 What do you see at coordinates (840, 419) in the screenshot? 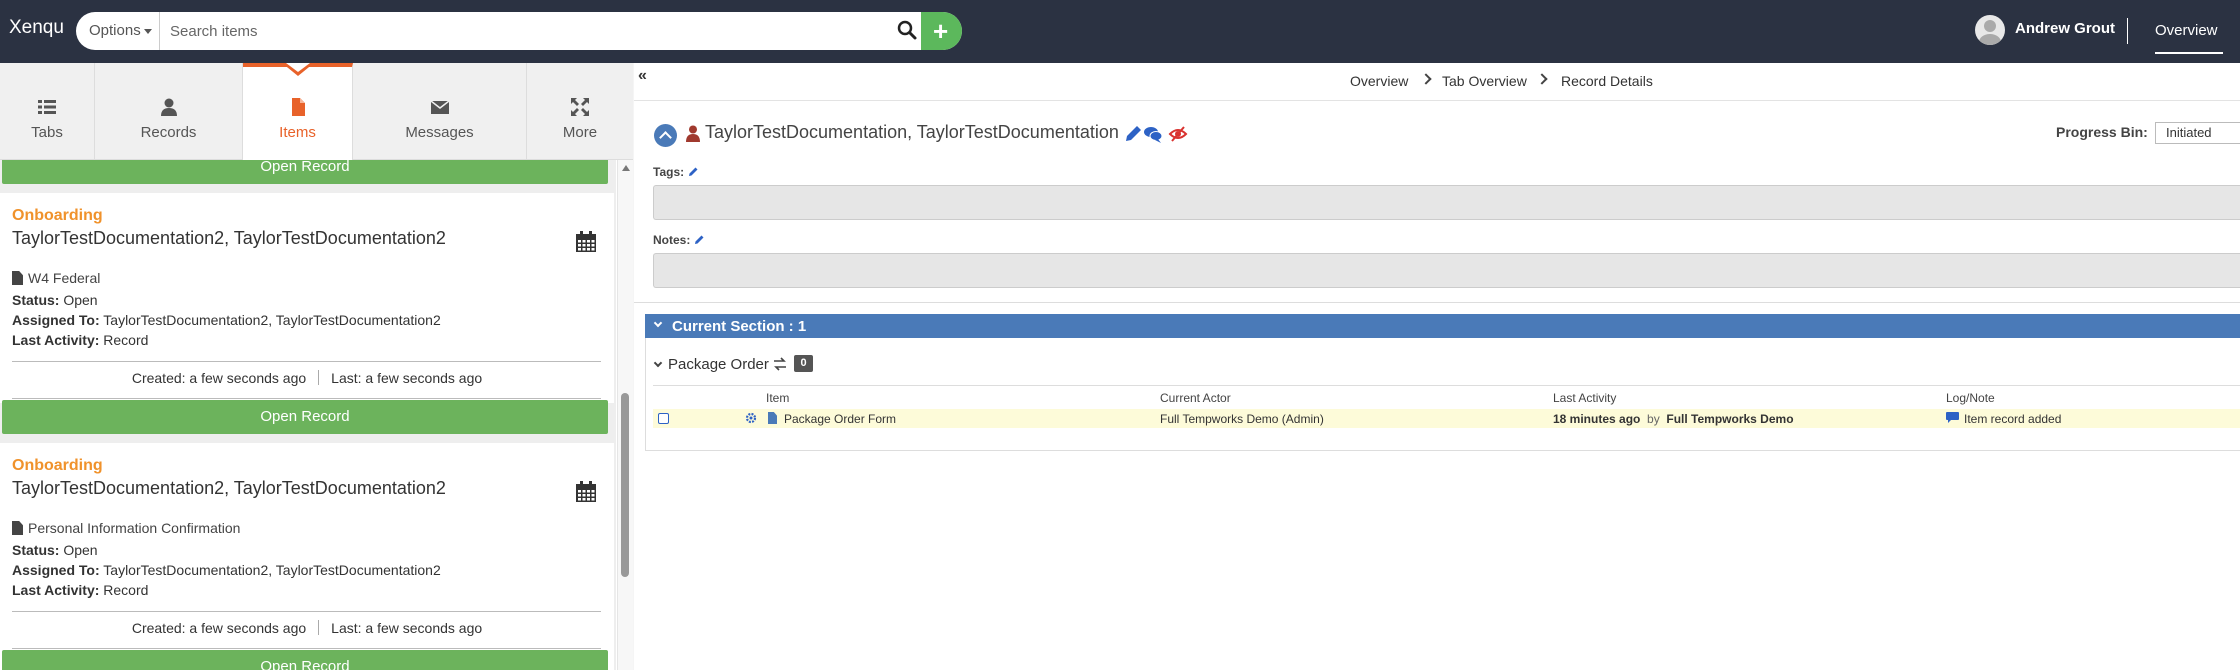
I see `row-item: Package Order Form` at bounding box center [840, 419].